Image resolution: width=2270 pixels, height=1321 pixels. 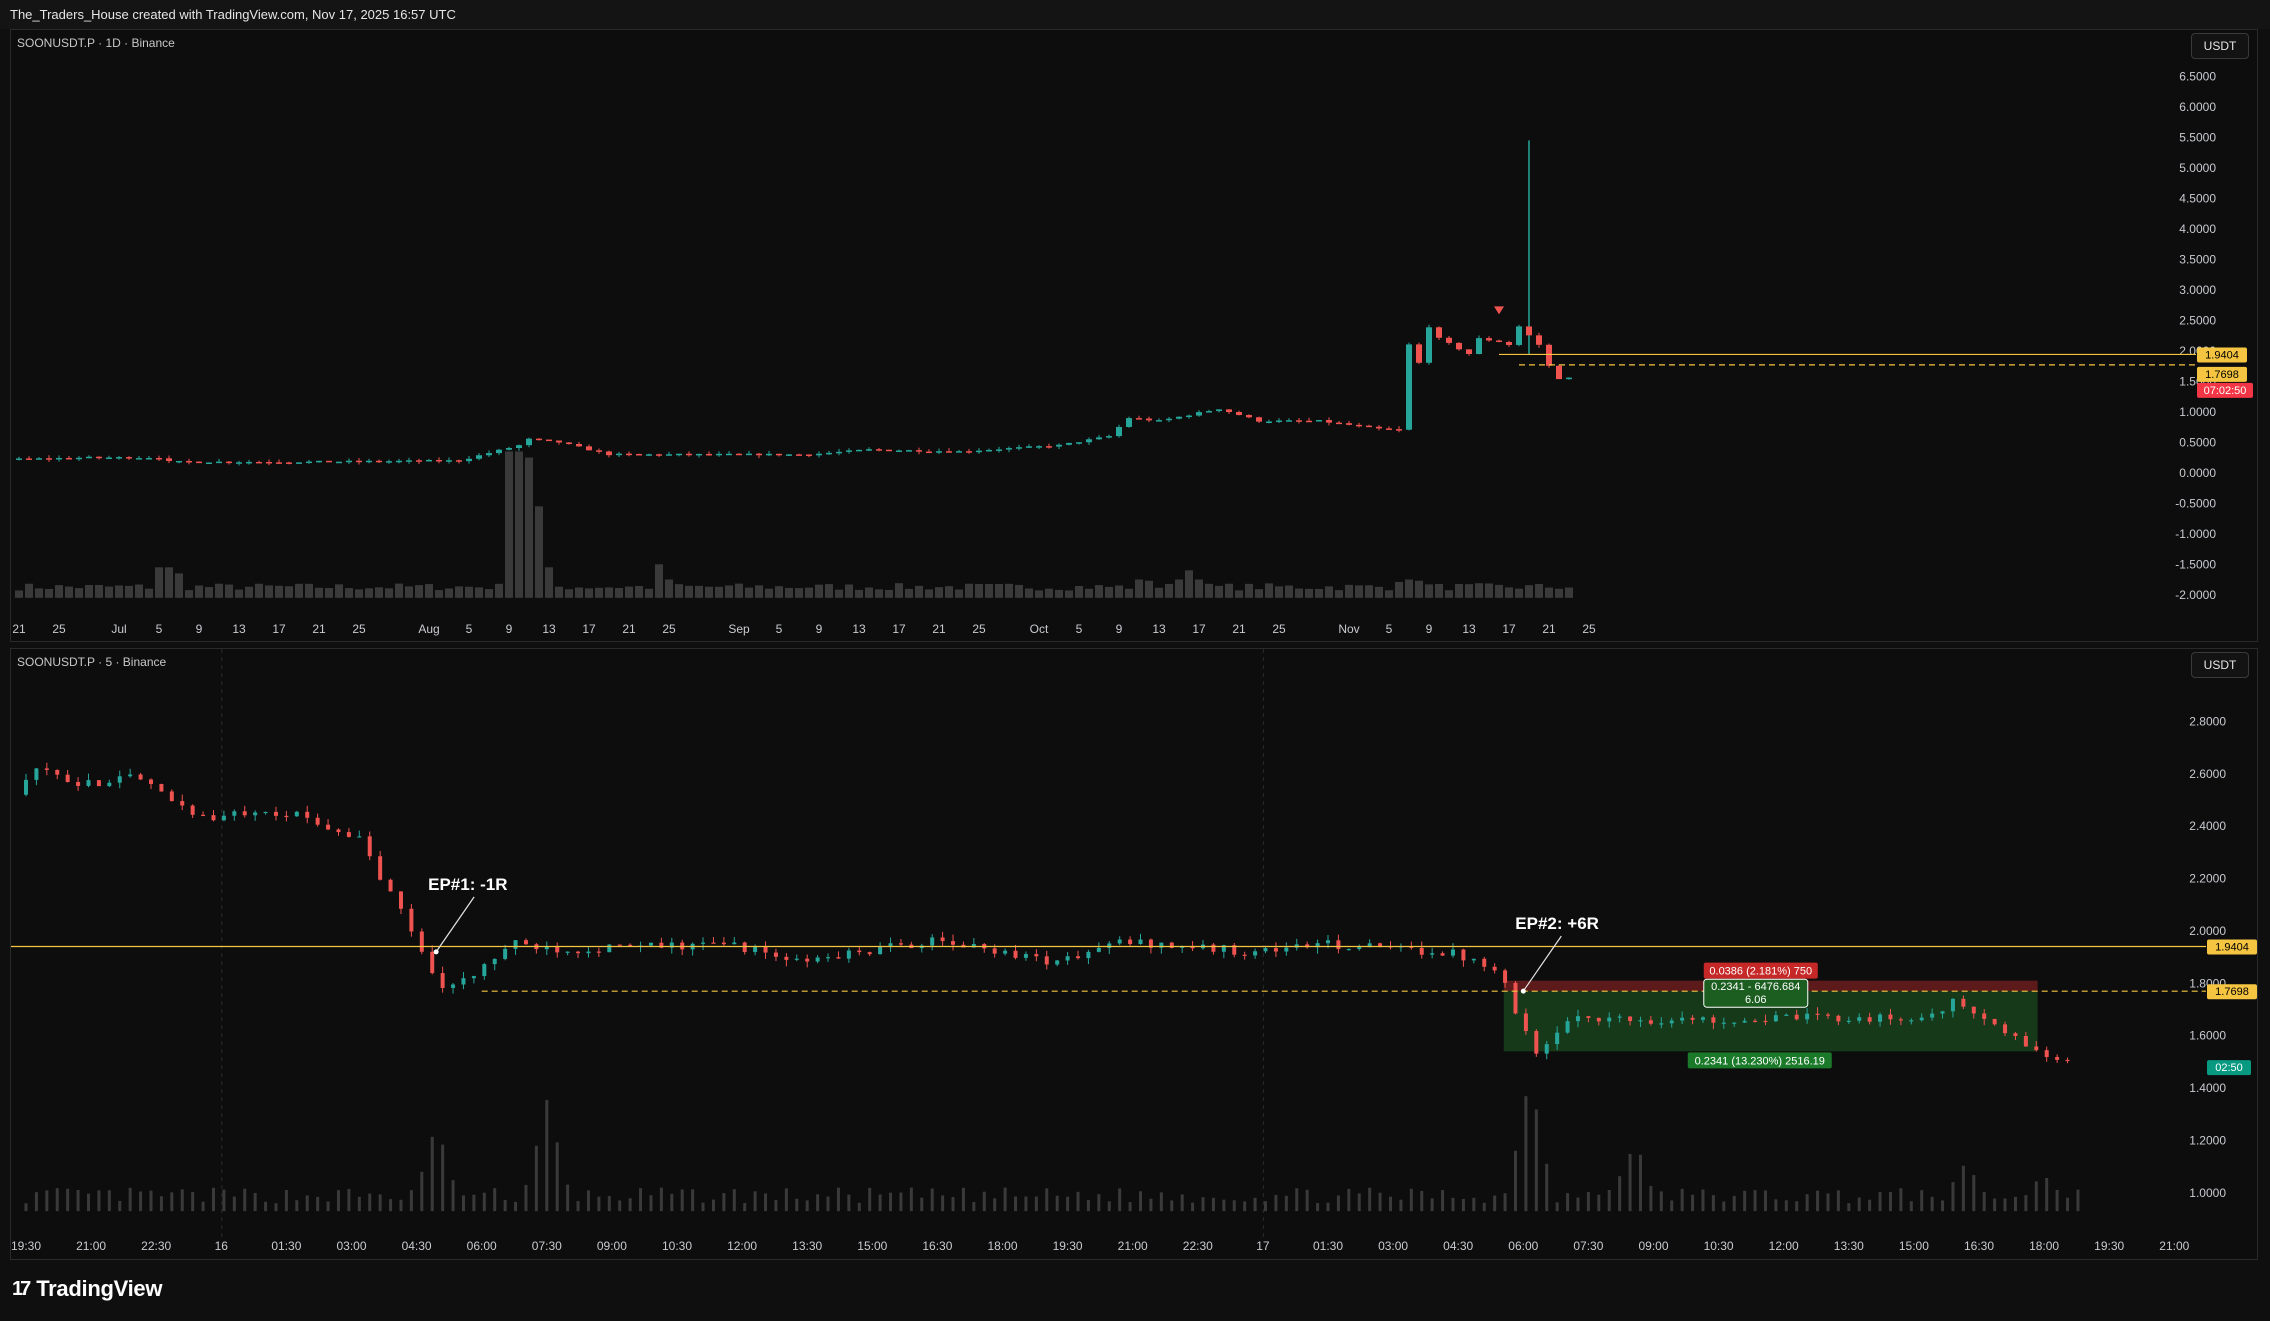 What do you see at coordinates (87, 1289) in the screenshot?
I see `tradingview-logo: 17 TradingView` at bounding box center [87, 1289].